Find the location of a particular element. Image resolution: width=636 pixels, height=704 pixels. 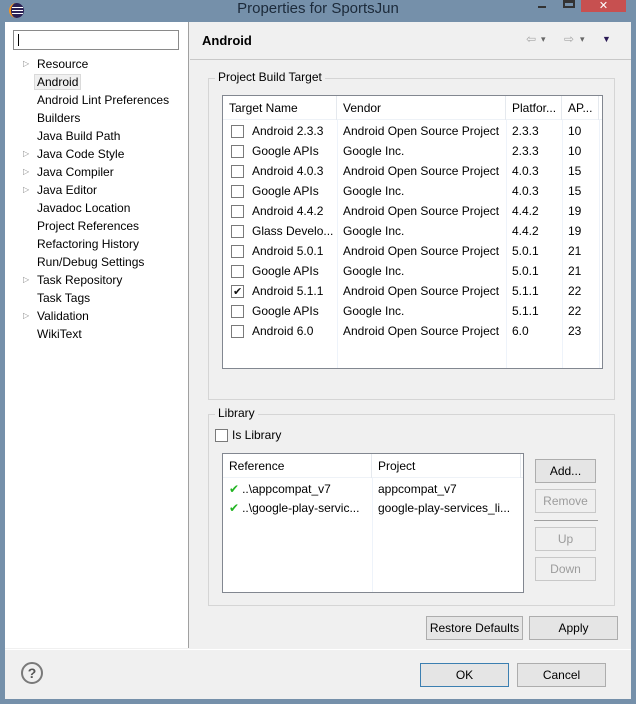

library-row: ✔ ..\appcompat_v7 appcompat_v7 is located at coordinates (373, 489).